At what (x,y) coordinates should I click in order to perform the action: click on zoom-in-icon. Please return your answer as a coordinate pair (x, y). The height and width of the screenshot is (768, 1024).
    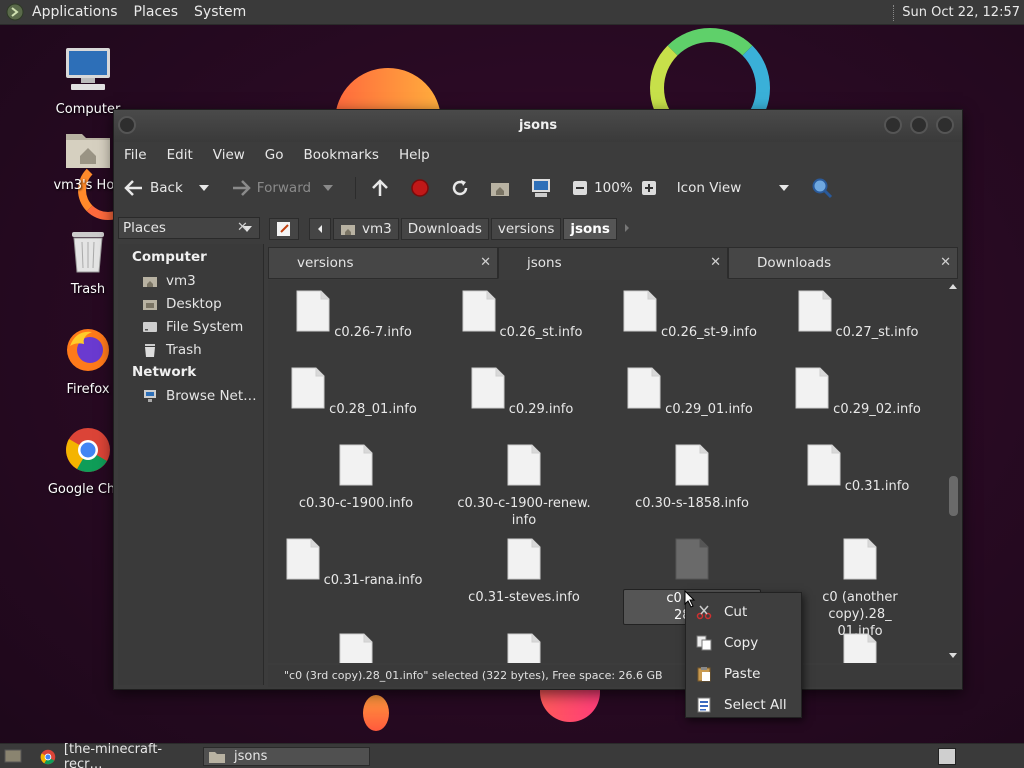
    Looking at the image, I should click on (649, 188).